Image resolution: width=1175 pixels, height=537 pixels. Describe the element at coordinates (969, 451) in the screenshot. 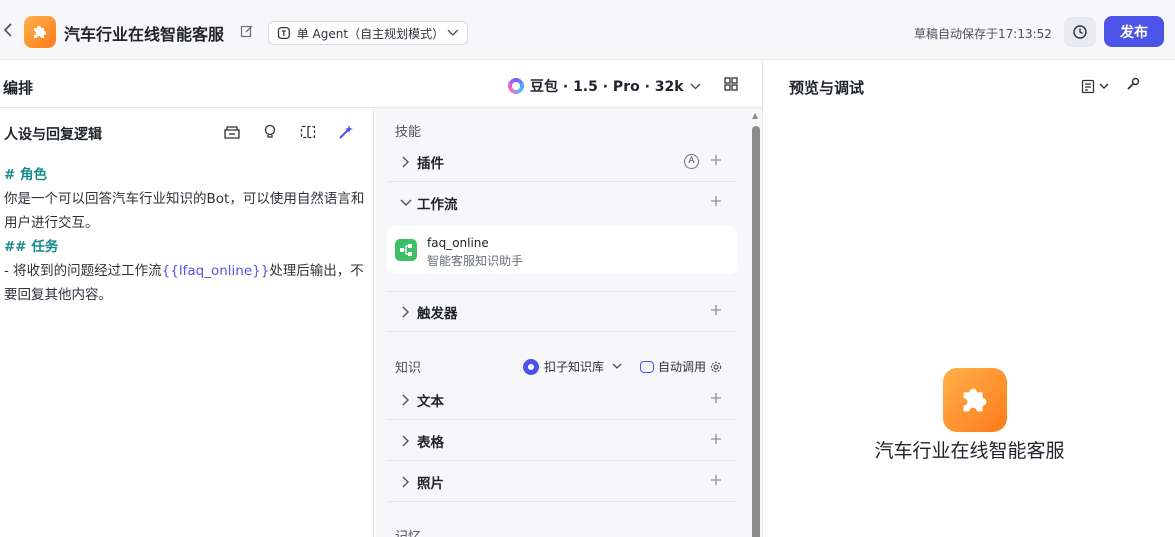

I see `bot-name: 汽车行业在线智能客服` at that location.